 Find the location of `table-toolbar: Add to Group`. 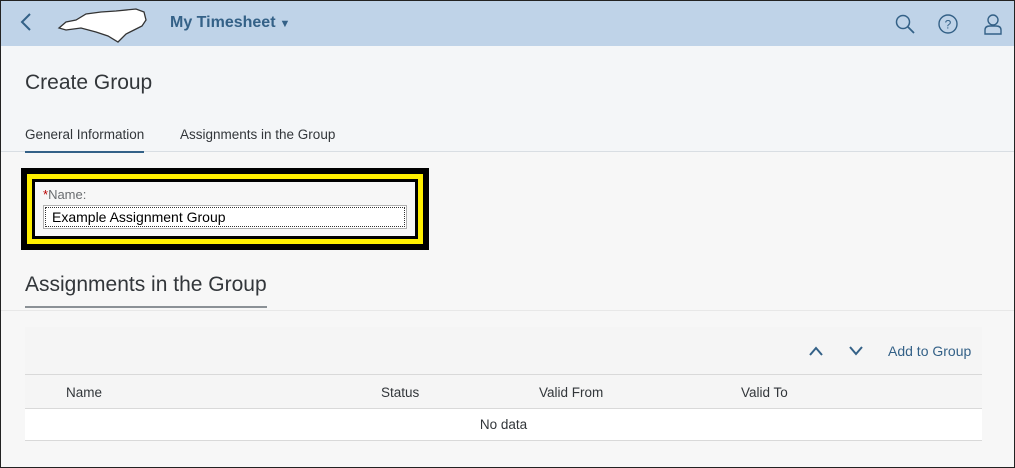

table-toolbar: Add to Group is located at coordinates (503, 351).